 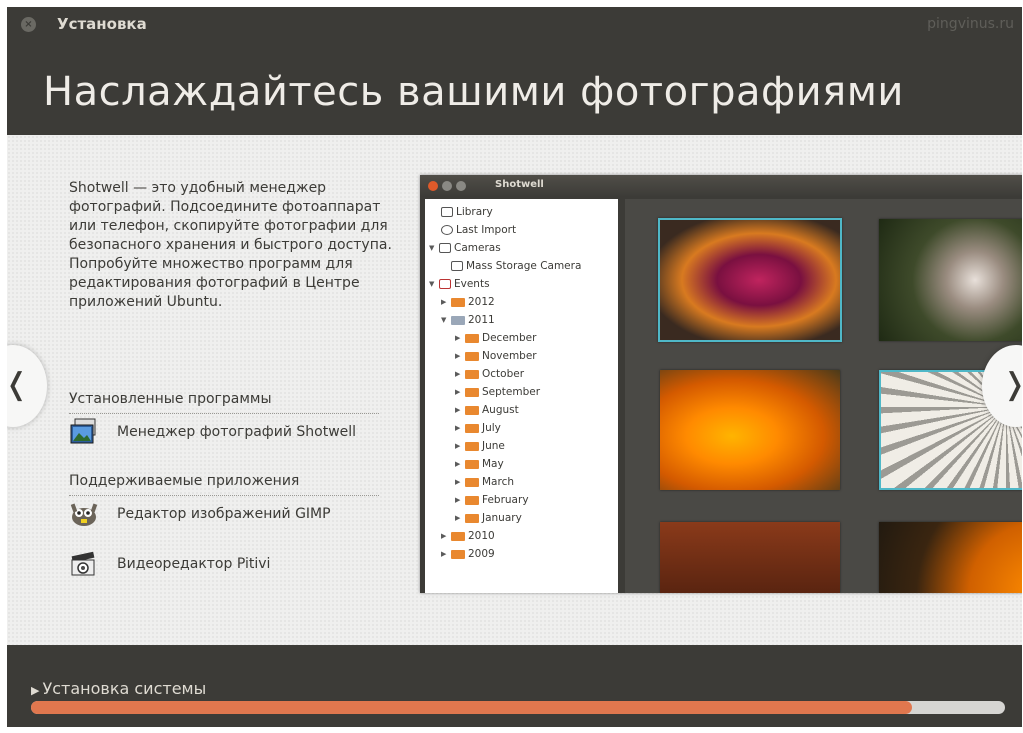 I want to click on previous-slide-button: ❬, so click(x=27, y=386).